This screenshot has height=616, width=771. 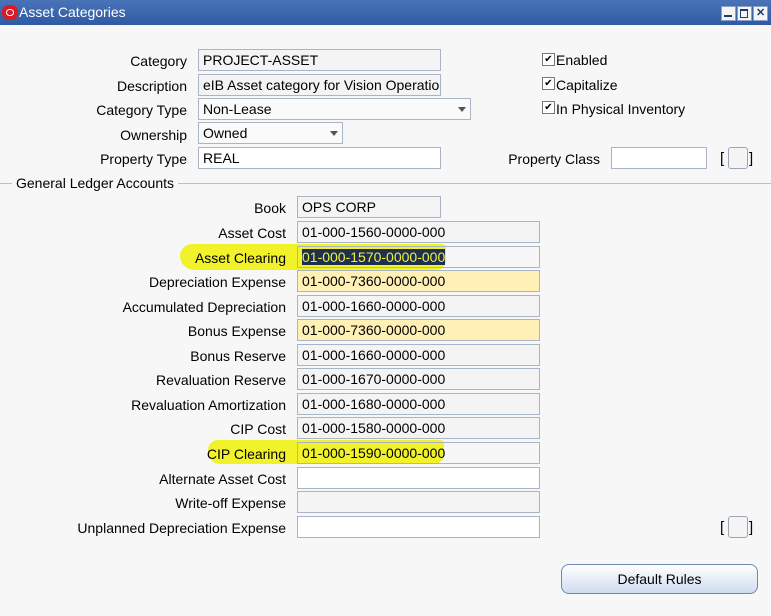 What do you see at coordinates (270, 208) in the screenshot?
I see `book-label: Book` at bounding box center [270, 208].